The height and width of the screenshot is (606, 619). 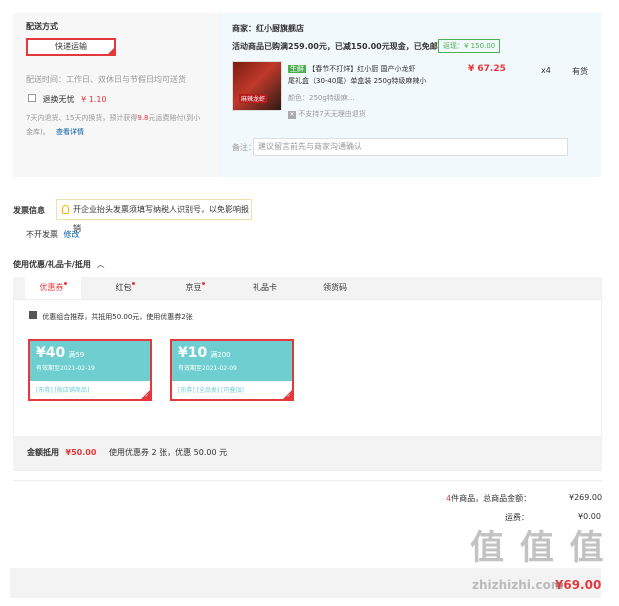 What do you see at coordinates (52, 264) in the screenshot?
I see `coupon-section-title: 使用优惠/礼品卡/抵用` at bounding box center [52, 264].